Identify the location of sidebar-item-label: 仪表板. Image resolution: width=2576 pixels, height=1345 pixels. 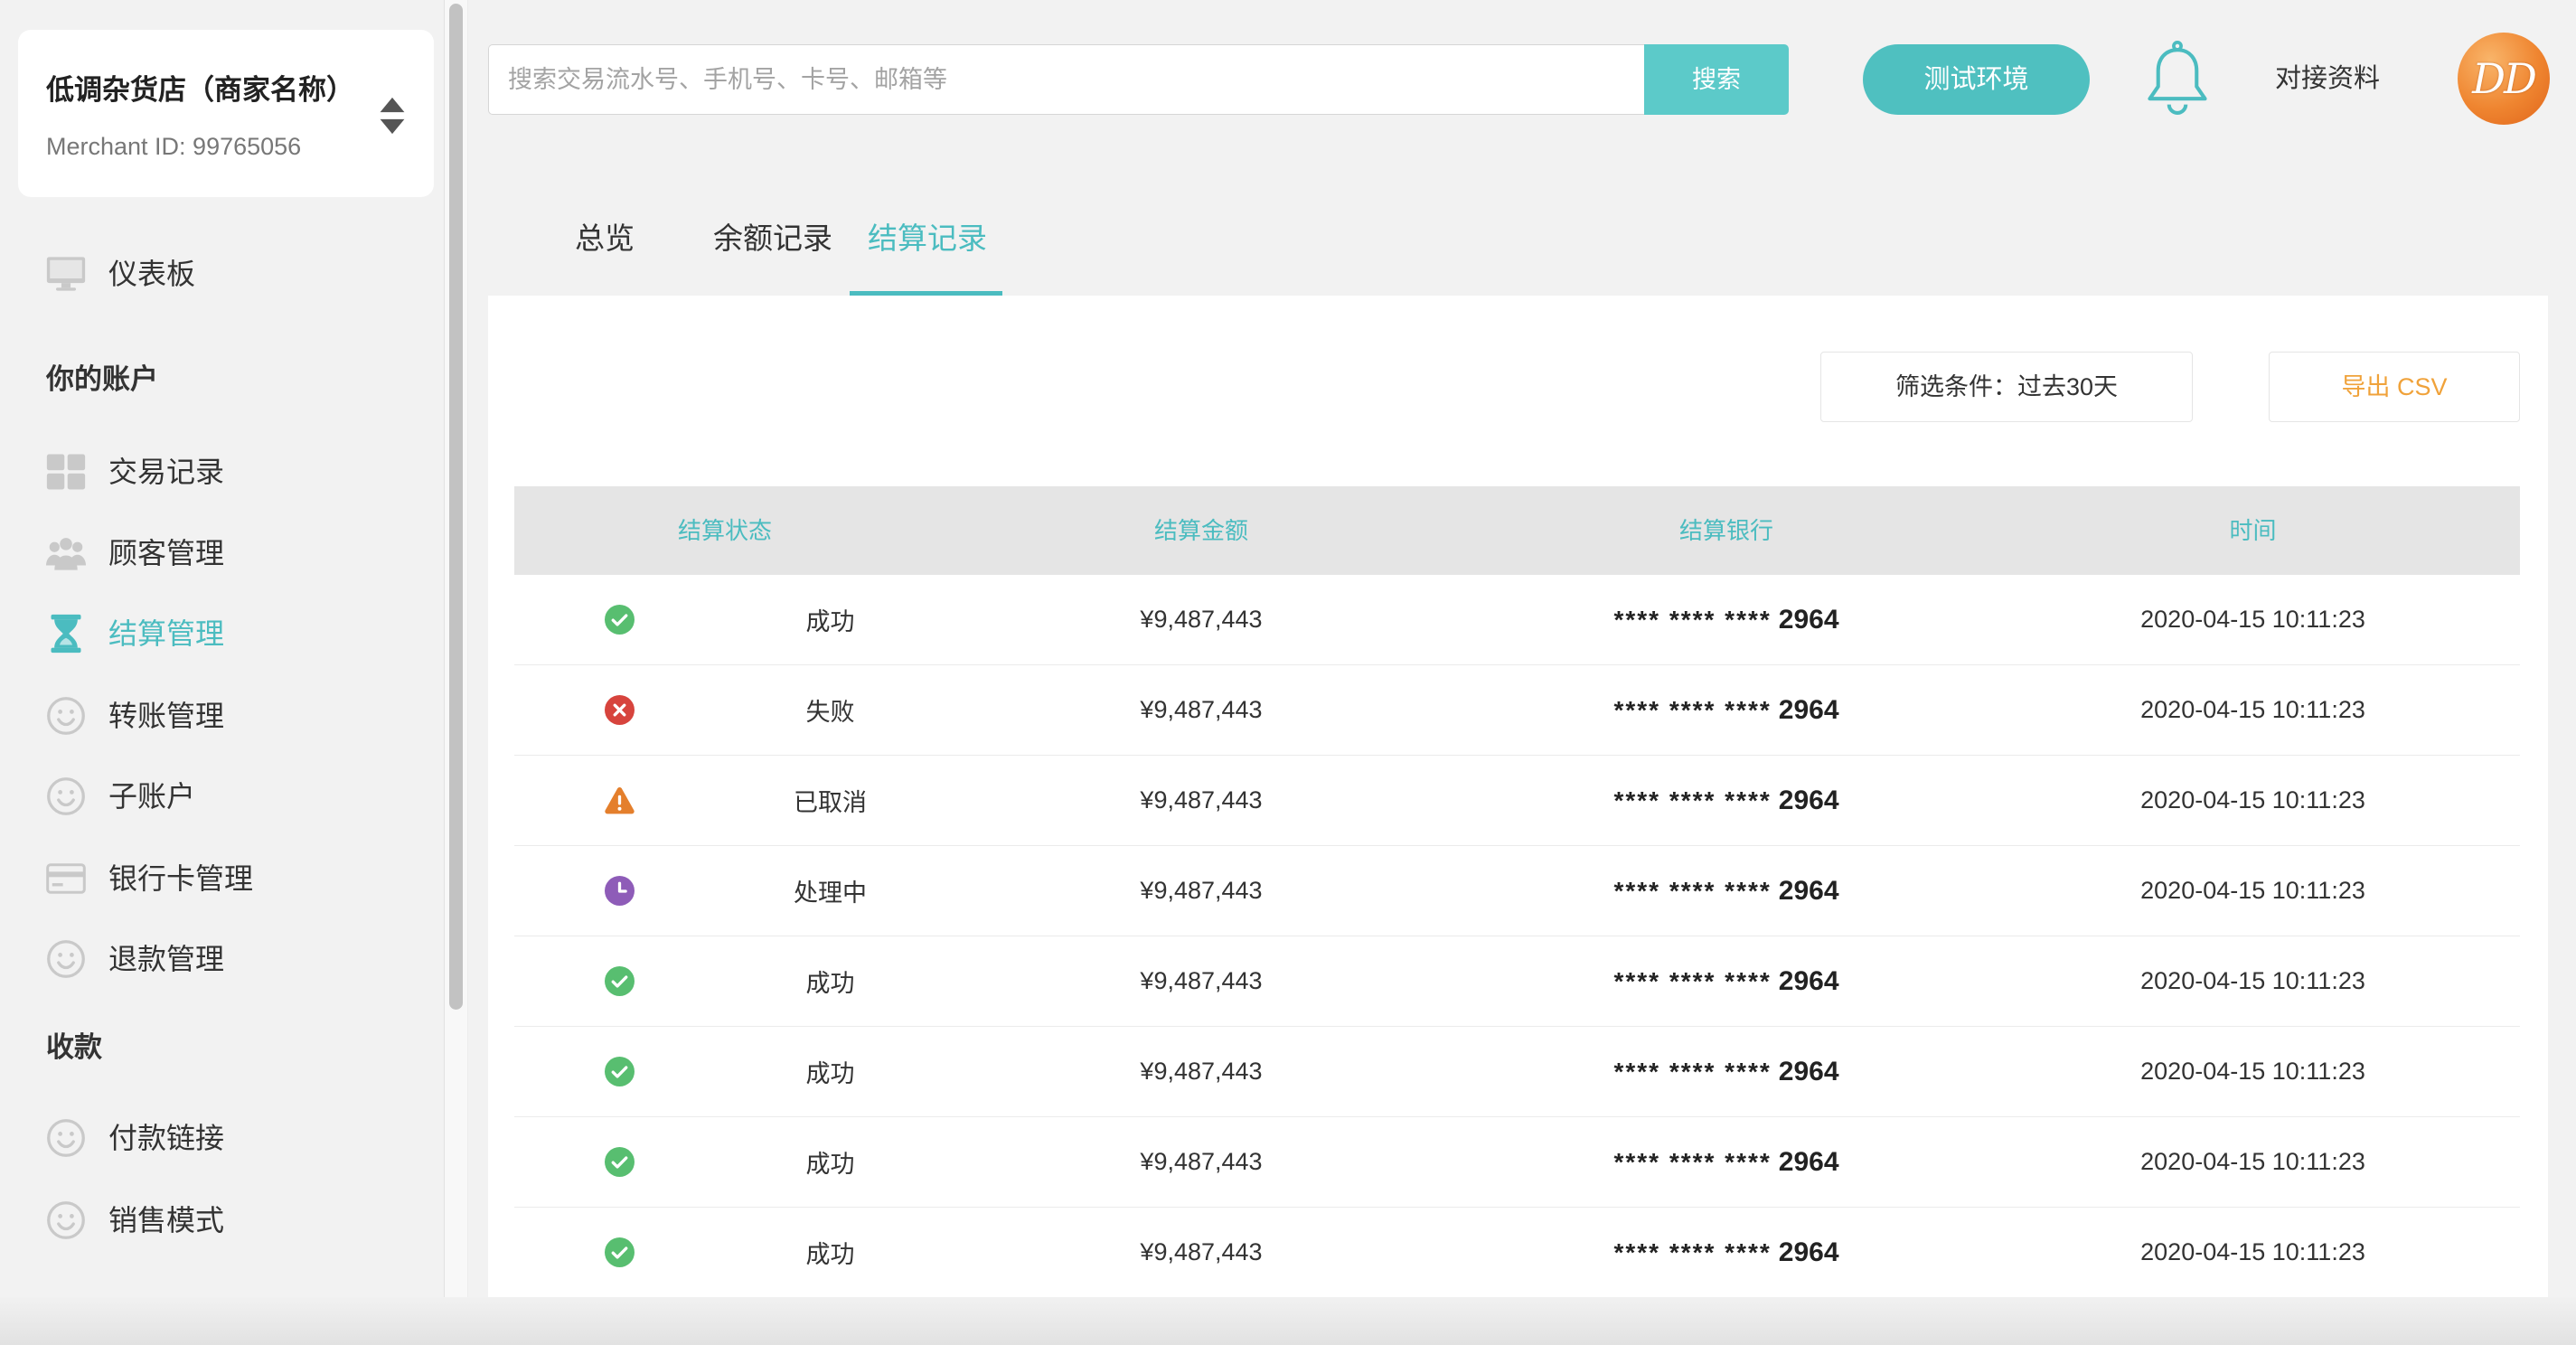
(152, 274).